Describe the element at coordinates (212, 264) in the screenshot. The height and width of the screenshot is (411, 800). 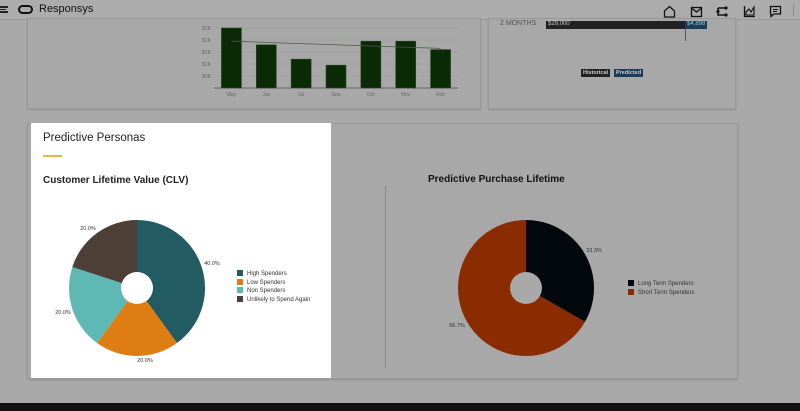
I see `slice-label: 40.0%` at that location.